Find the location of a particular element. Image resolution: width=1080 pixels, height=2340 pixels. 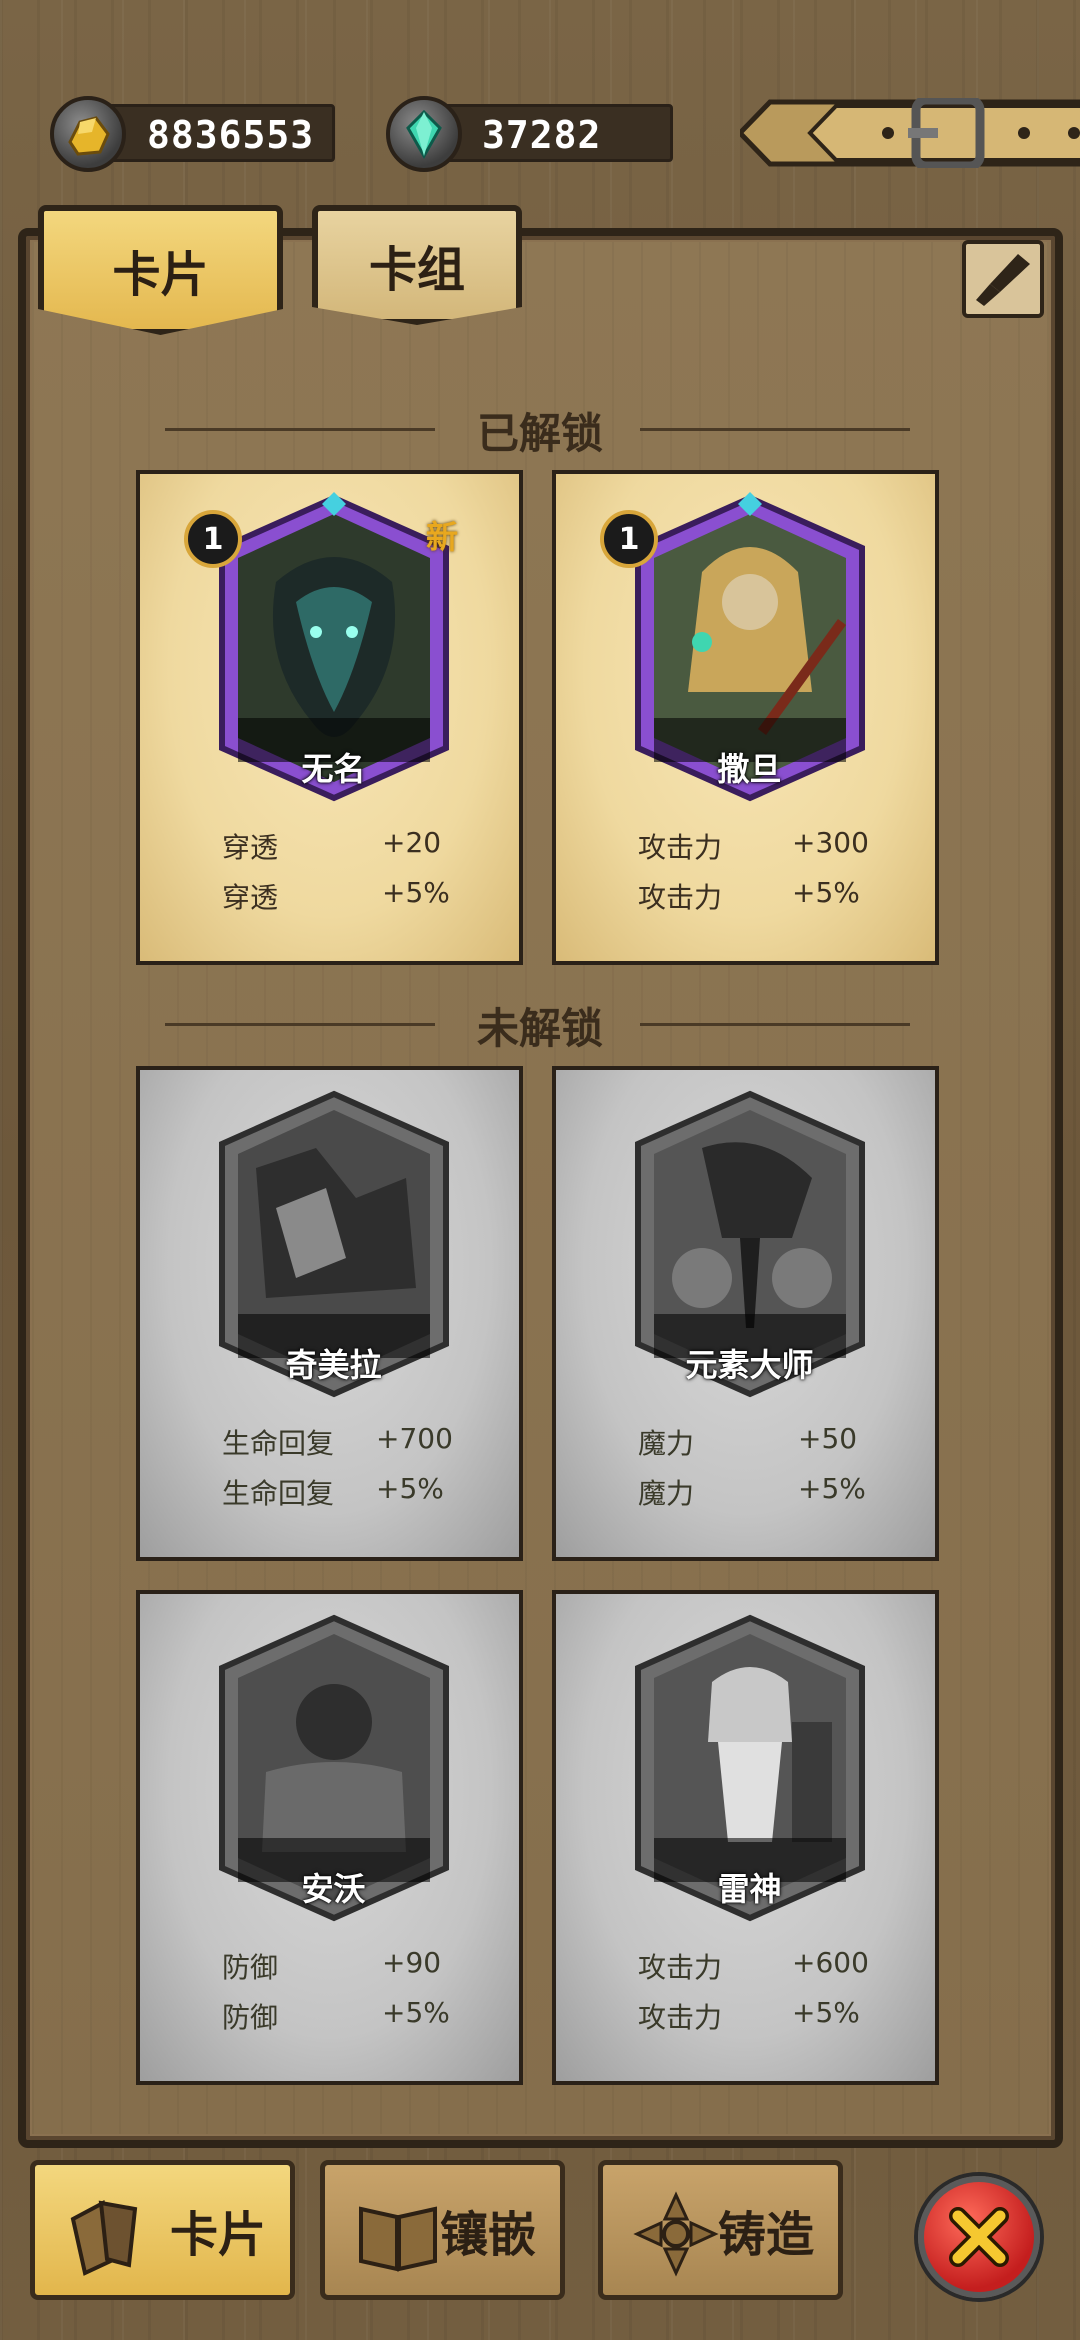

stat-value: +90 is located at coordinates (412, 1962).